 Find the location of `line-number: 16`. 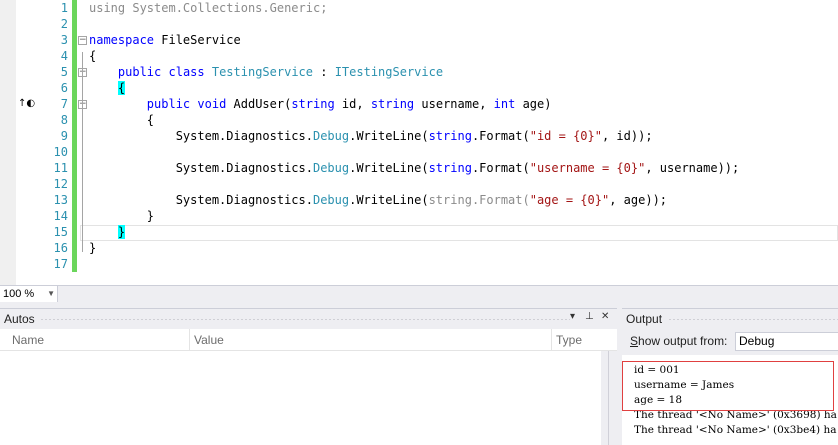

line-number: 16 is located at coordinates (60, 248).